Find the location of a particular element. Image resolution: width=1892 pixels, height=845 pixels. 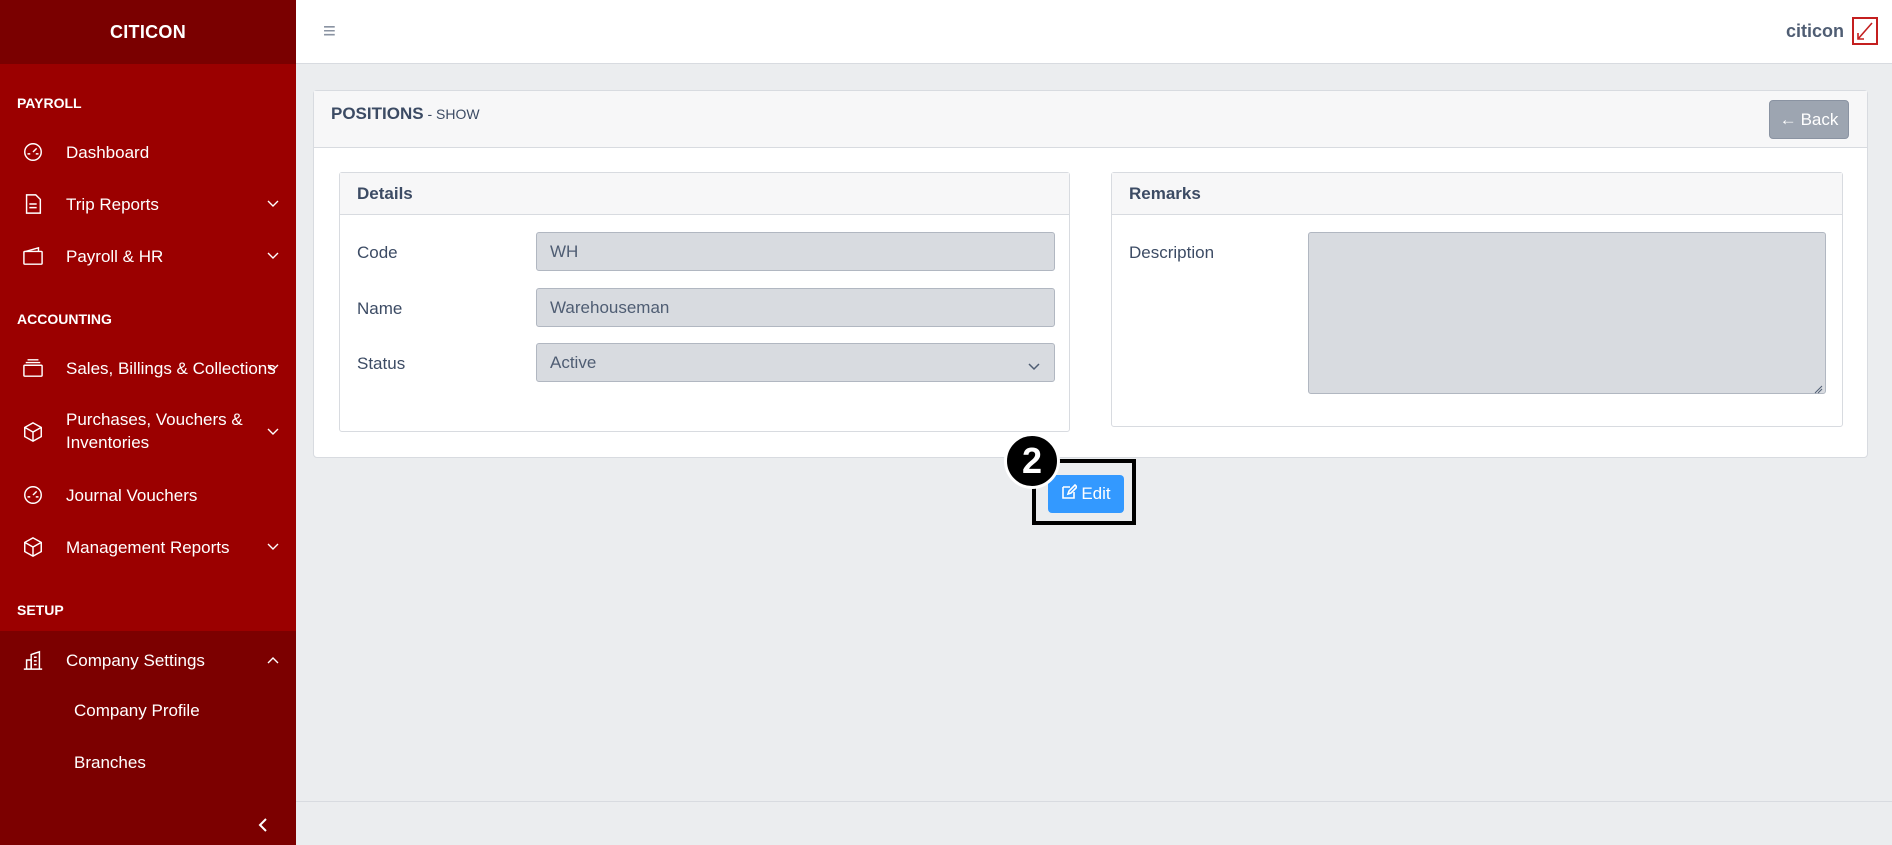

status-select-value: Active is located at coordinates (573, 362).